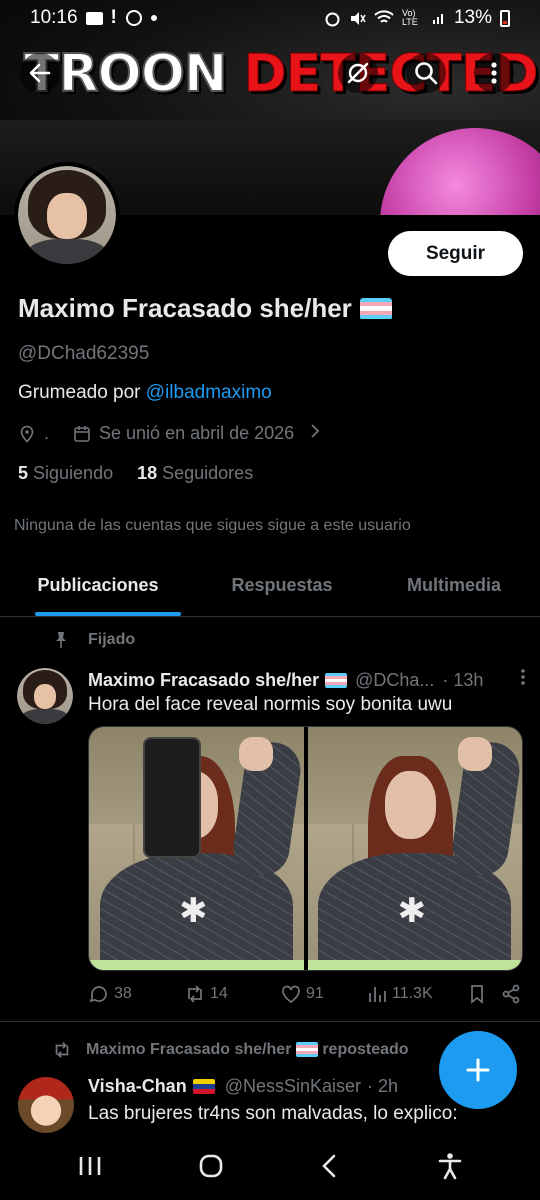  I want to click on tab-replies: Respuestas, so click(282, 585).